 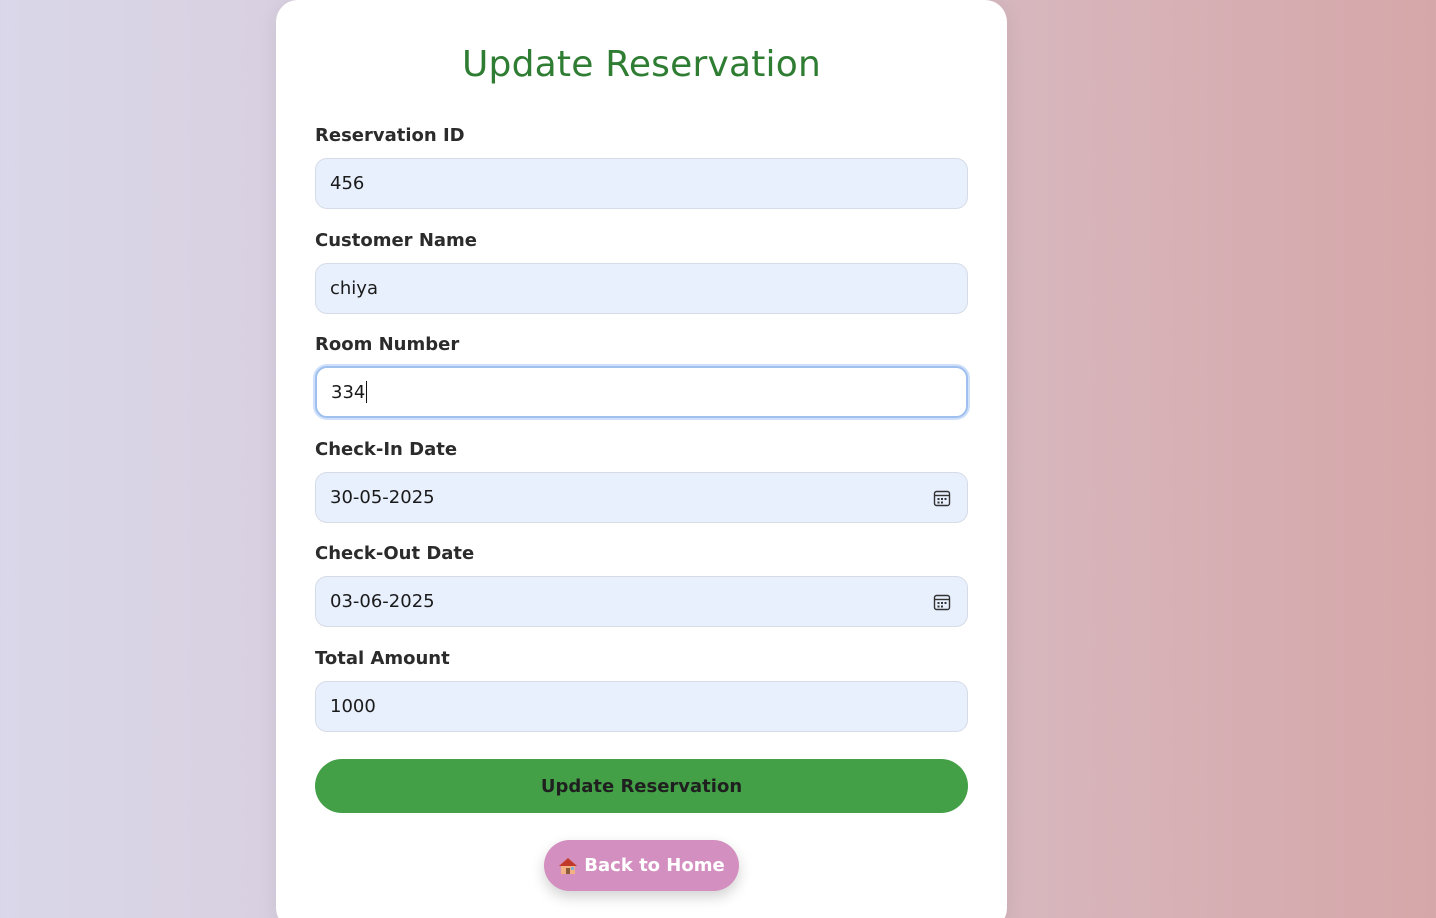 I want to click on check-out-date-value: 03-06-2025, so click(x=382, y=601).